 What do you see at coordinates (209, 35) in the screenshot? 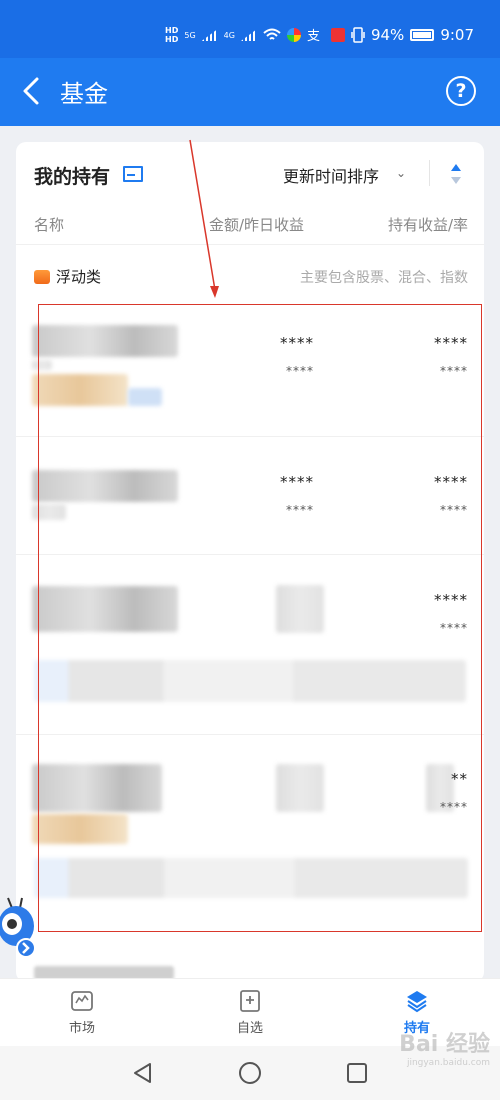
I see `signal-icon` at bounding box center [209, 35].